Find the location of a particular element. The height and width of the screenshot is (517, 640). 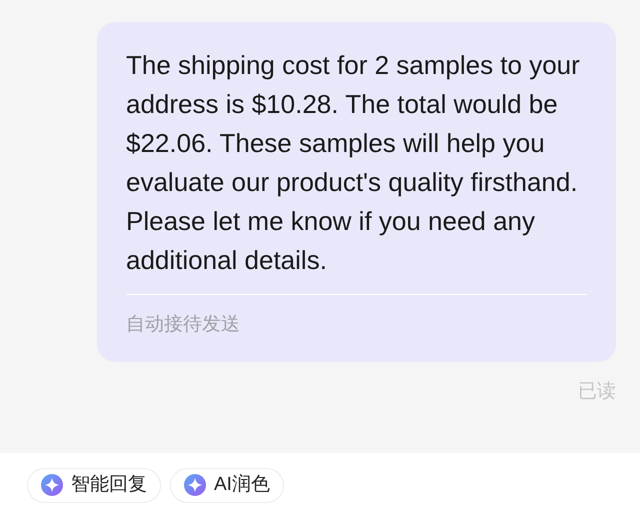

ai-action-chip: 智能回复 is located at coordinates (94, 485).